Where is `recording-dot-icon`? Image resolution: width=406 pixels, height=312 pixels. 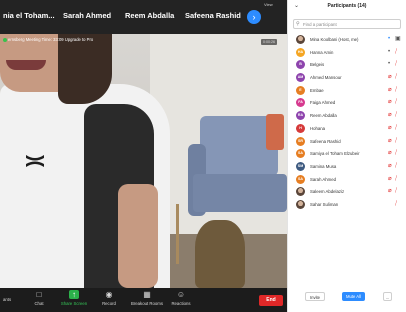
recording-dot-icon is located at coordinates (5, 39).